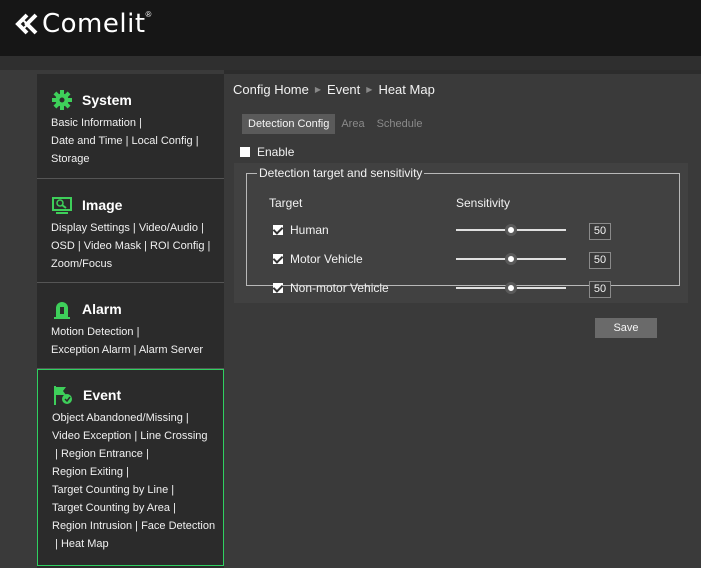 This screenshot has width=701, height=568. I want to click on gear-icon, so click(62, 100).